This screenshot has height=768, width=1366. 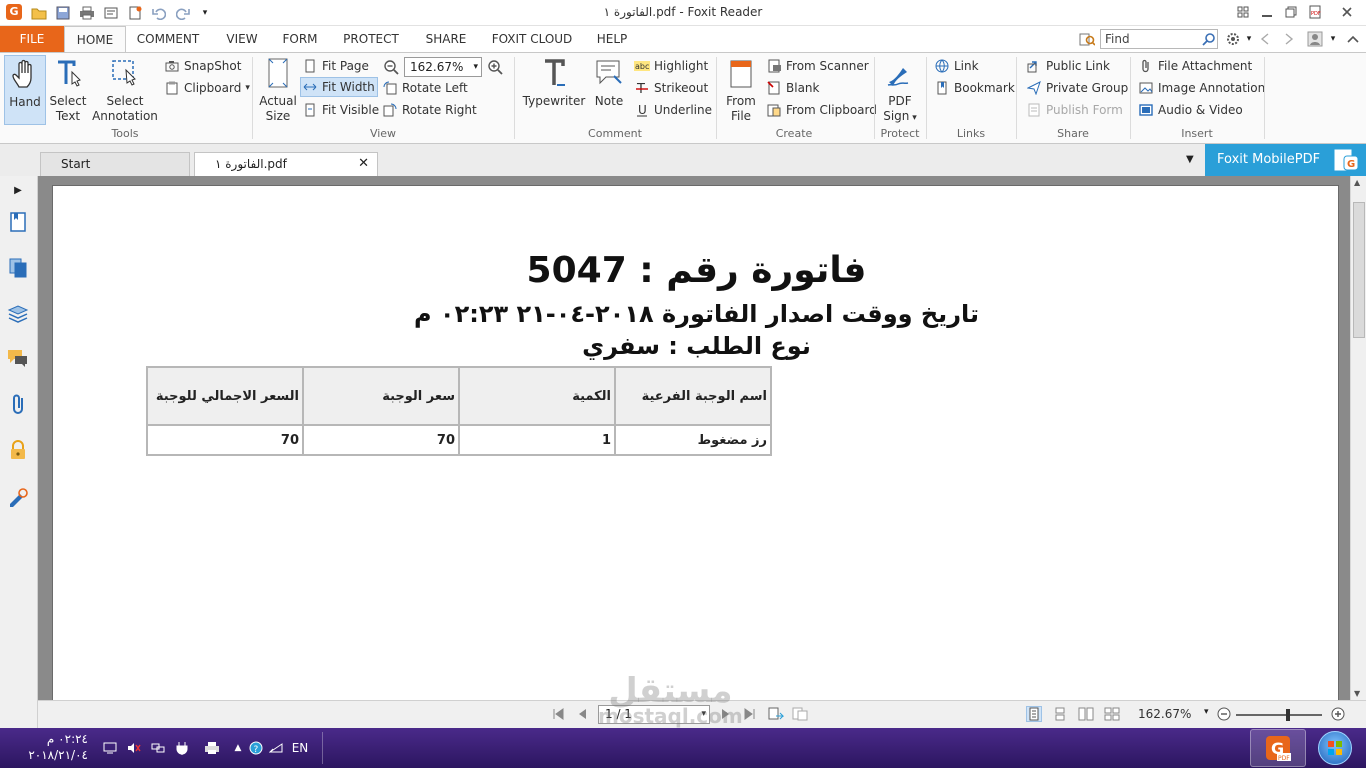 What do you see at coordinates (1288, 715) in the screenshot?
I see `zoom-slider-thumb` at bounding box center [1288, 715].